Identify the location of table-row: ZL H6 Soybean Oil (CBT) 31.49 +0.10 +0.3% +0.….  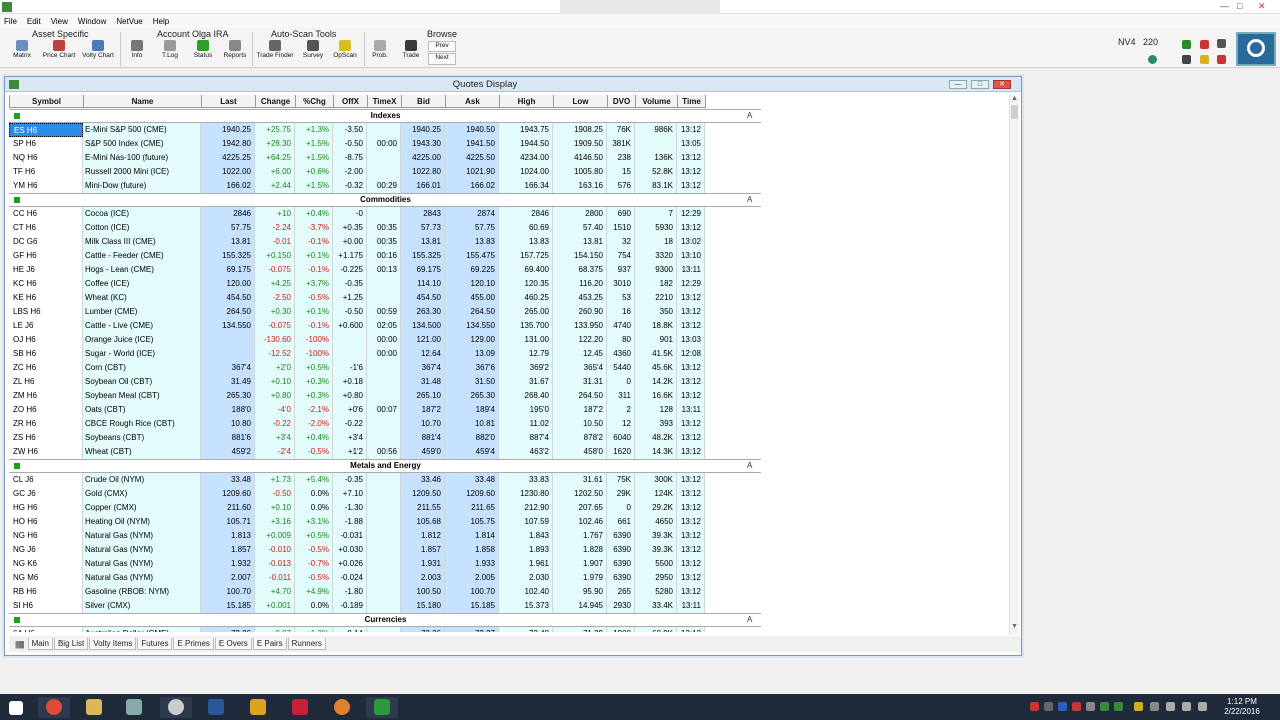
(385, 382).